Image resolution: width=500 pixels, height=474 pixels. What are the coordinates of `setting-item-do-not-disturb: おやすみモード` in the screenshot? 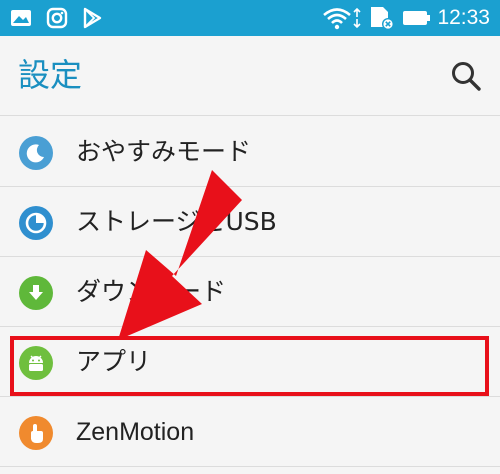 It's located at (250, 152).